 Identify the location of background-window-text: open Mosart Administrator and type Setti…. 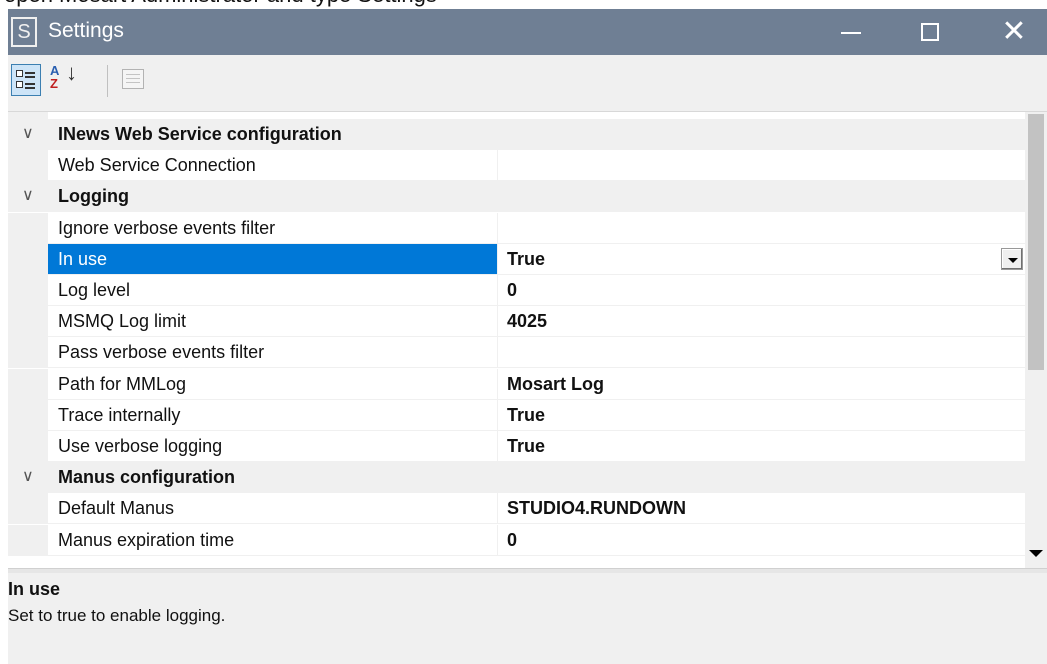
(523, 4).